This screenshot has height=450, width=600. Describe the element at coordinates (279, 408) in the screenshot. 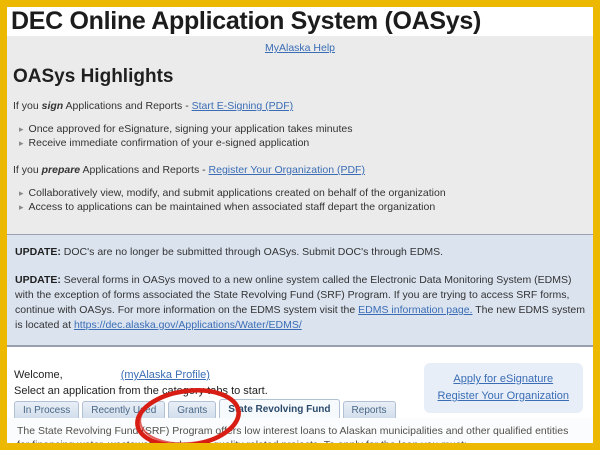

I see `tab-state-revolving-fund: State Revolving Fund` at that location.